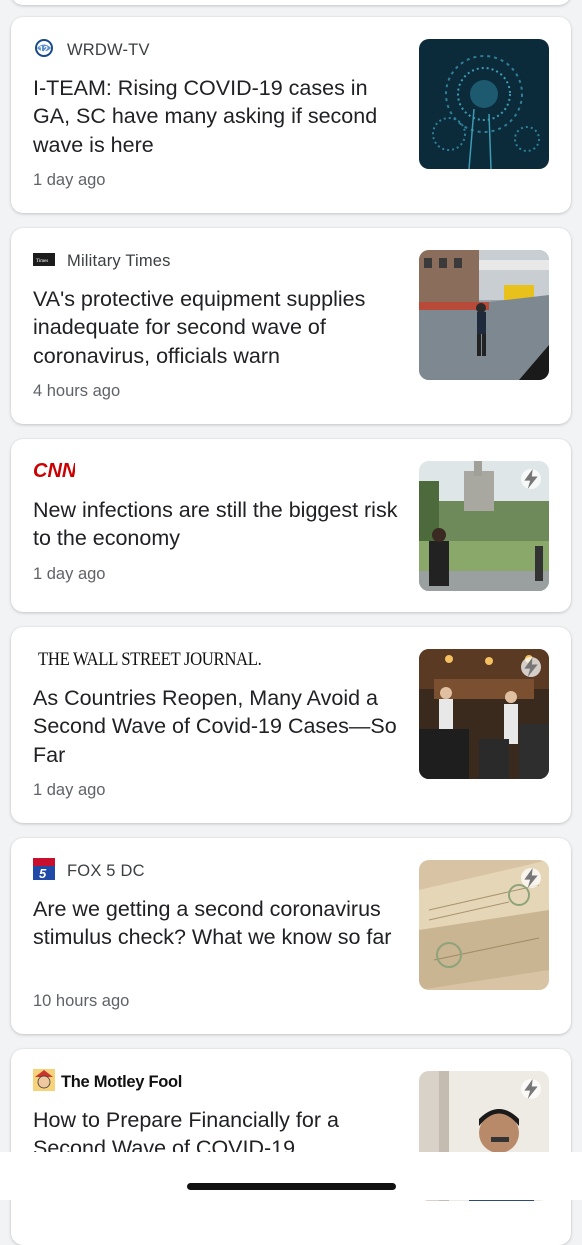 Image resolution: width=582 pixels, height=1245 pixels. I want to click on svg-text: 5, so click(43, 873).